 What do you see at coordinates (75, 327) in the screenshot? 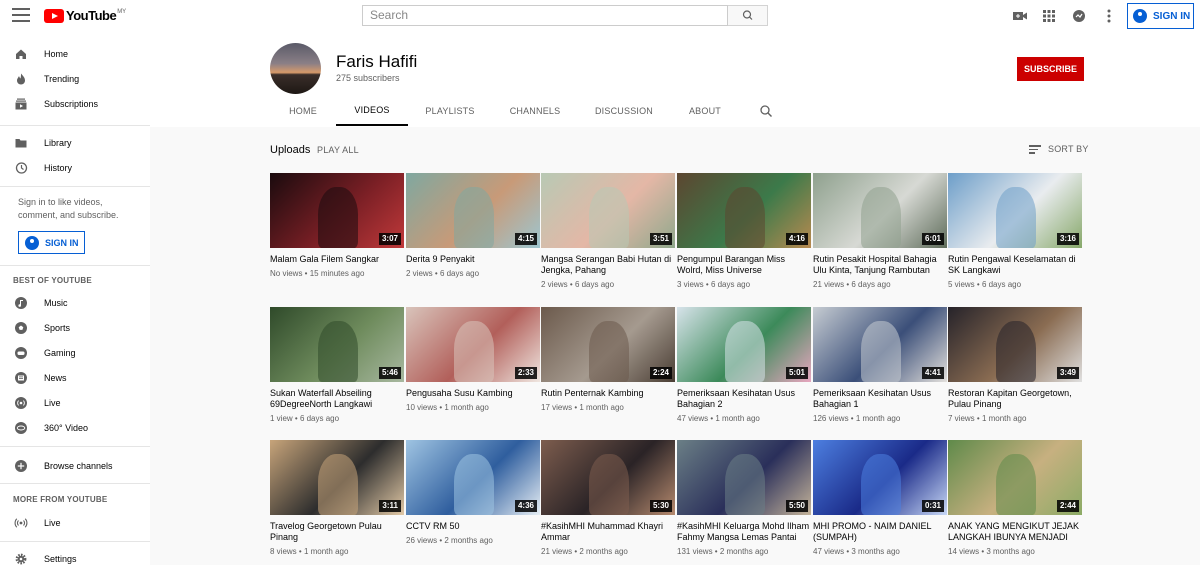
I see `sidebar-item-sports: Sports` at bounding box center [75, 327].